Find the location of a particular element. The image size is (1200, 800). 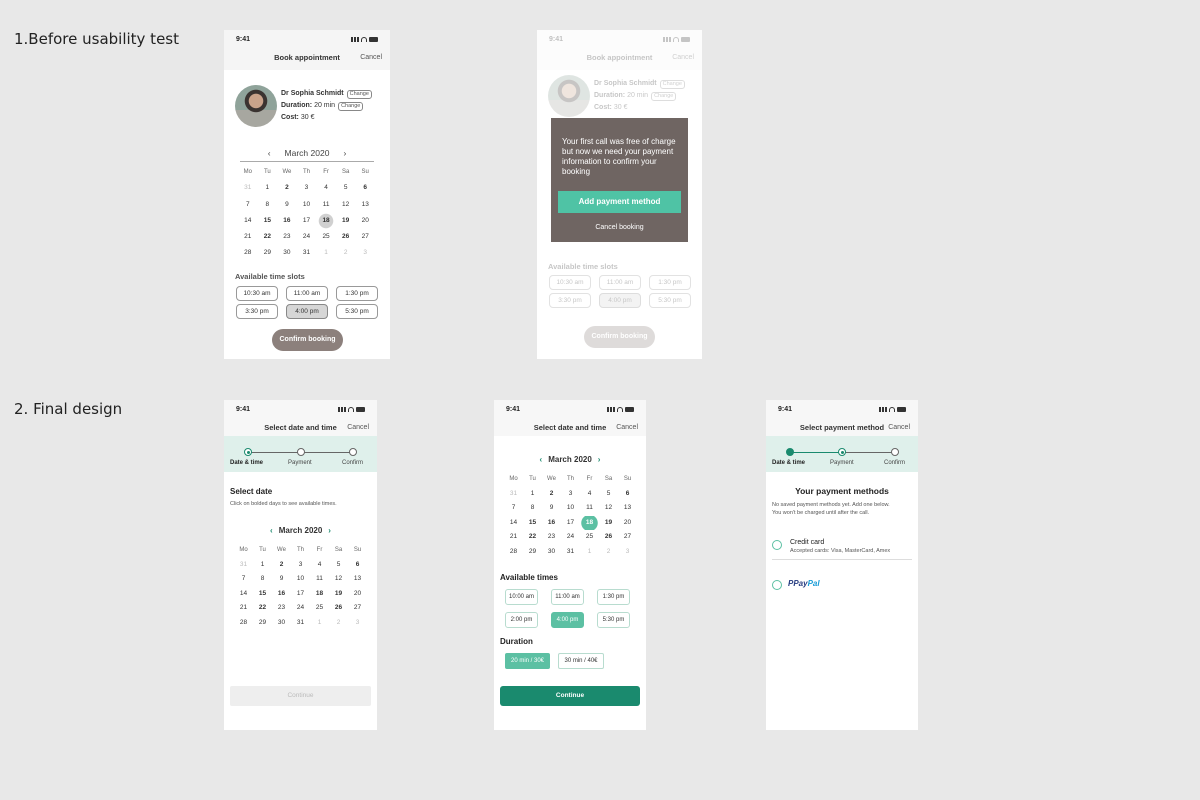

calendar-day: 11 is located at coordinates (319, 579).